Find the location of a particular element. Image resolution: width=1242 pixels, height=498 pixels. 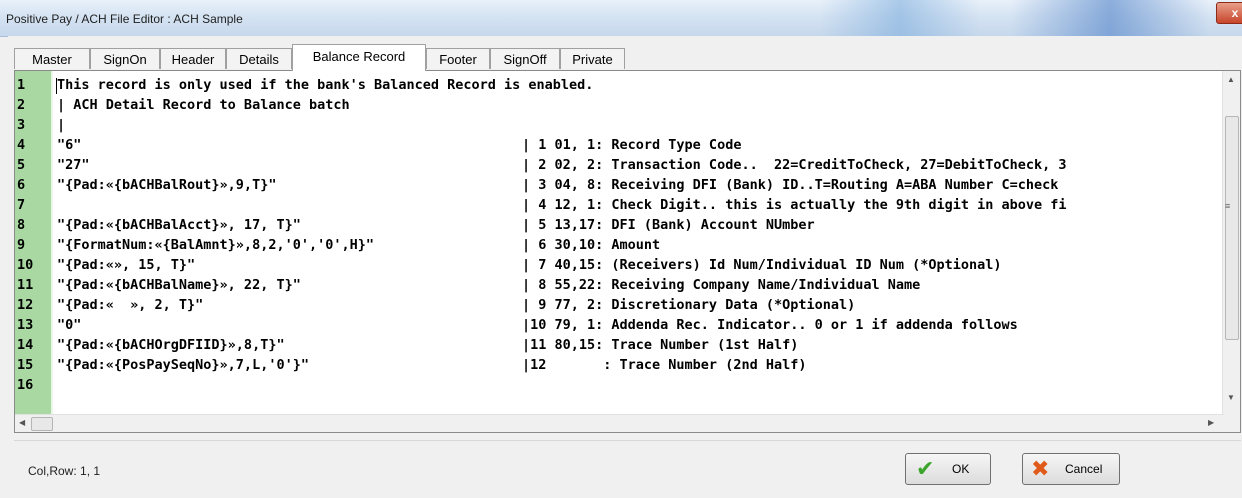

line-number: 14 is located at coordinates (25, 345).